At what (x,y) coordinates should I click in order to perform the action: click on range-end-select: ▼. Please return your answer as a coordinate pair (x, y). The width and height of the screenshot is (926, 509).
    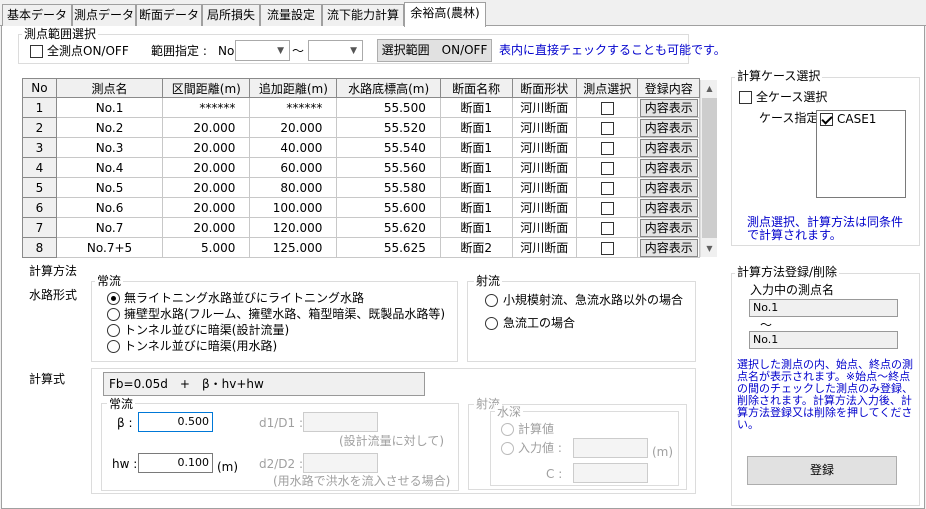
    Looking at the image, I should click on (335, 50).